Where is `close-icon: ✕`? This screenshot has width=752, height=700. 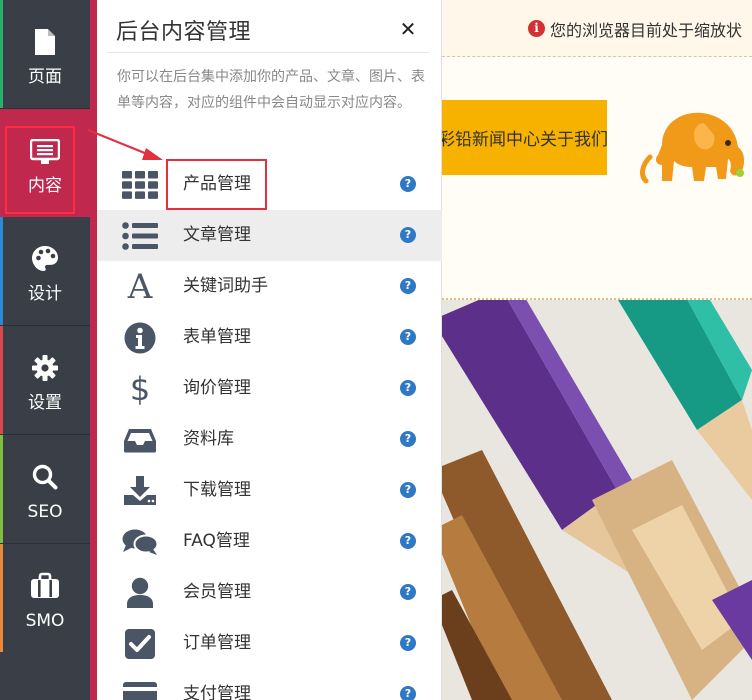 close-icon: ✕ is located at coordinates (408, 29).